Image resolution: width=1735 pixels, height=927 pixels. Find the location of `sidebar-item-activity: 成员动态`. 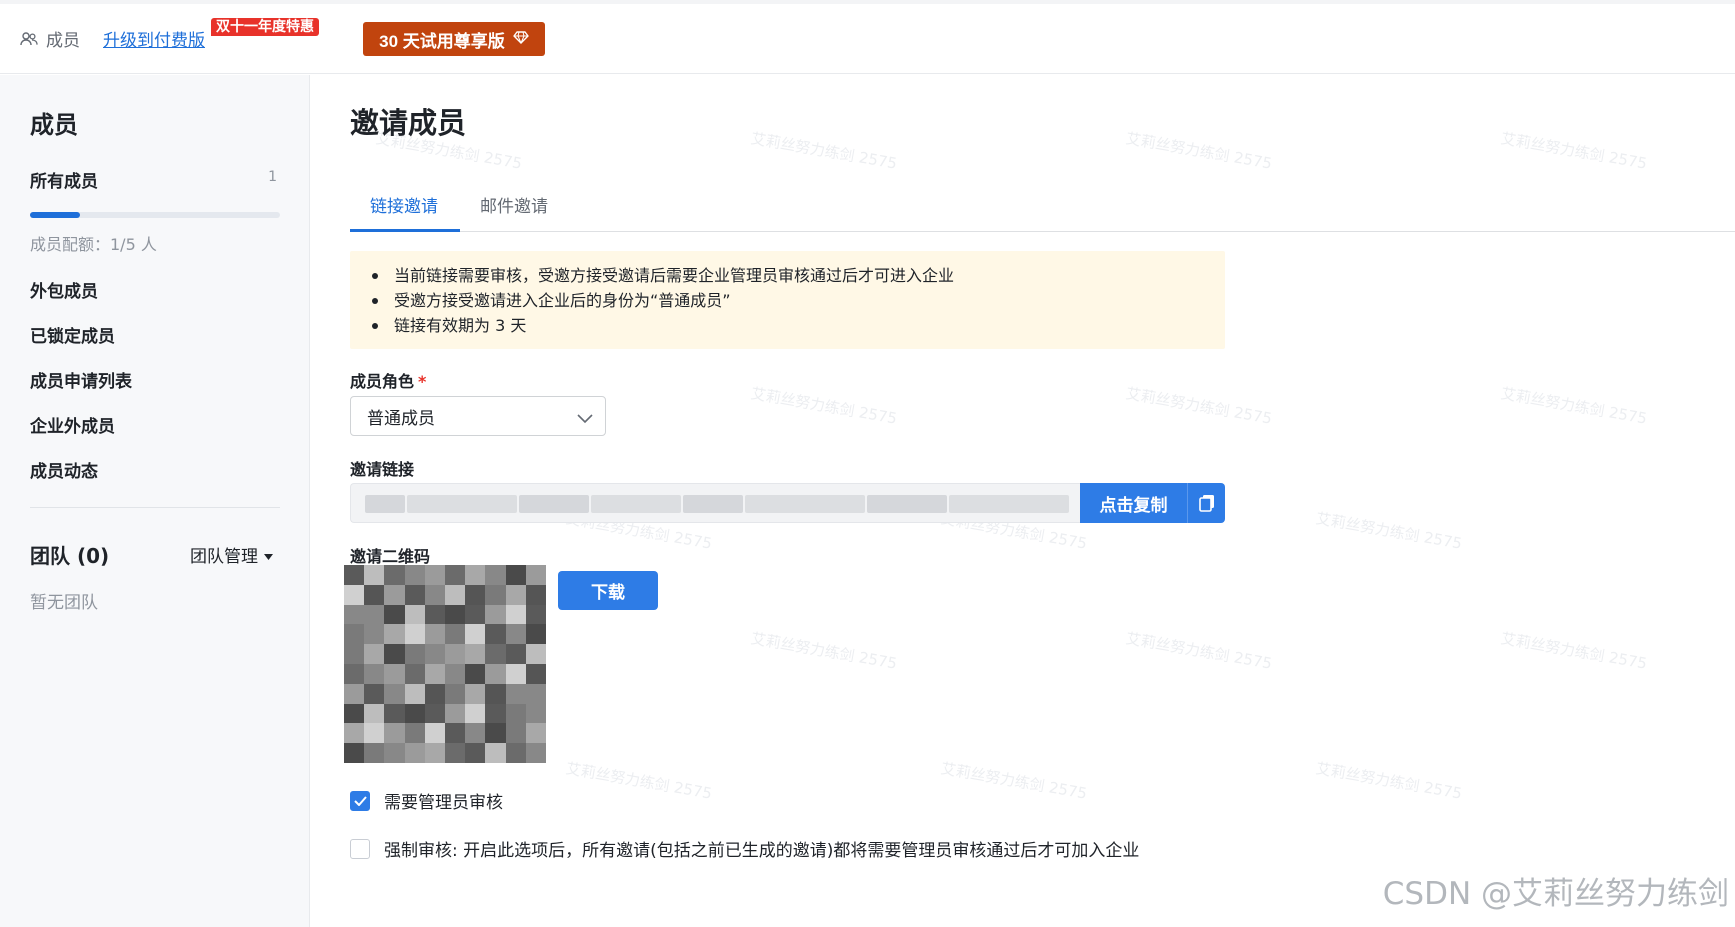

sidebar-item-activity: 成员动态 is located at coordinates (64, 469).